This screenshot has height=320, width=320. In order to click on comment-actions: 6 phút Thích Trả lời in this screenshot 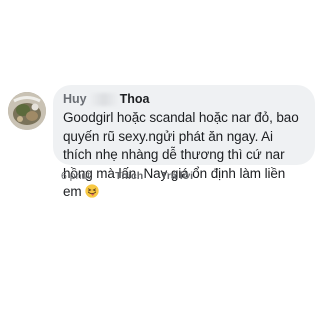, I will do `click(127, 176)`.